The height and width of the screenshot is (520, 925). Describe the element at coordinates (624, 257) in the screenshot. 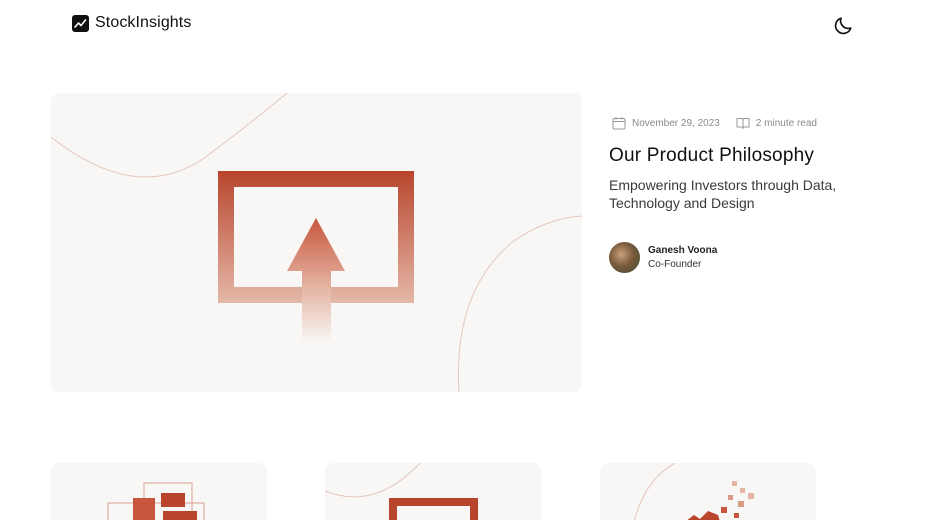

I see `author-avatar` at that location.